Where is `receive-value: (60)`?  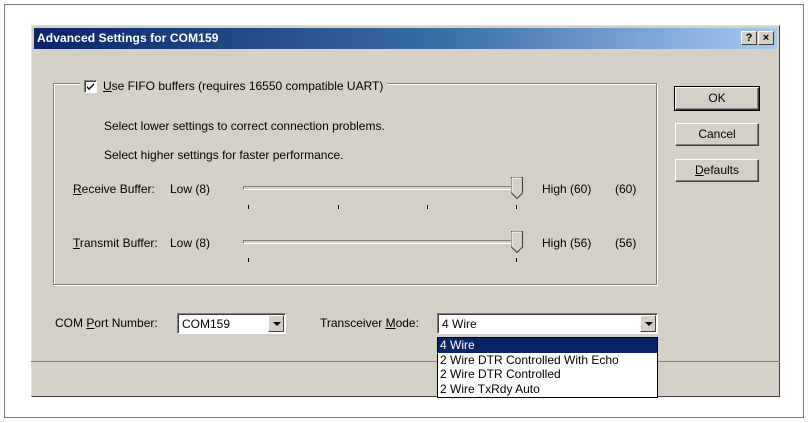
receive-value: (60) is located at coordinates (626, 189).